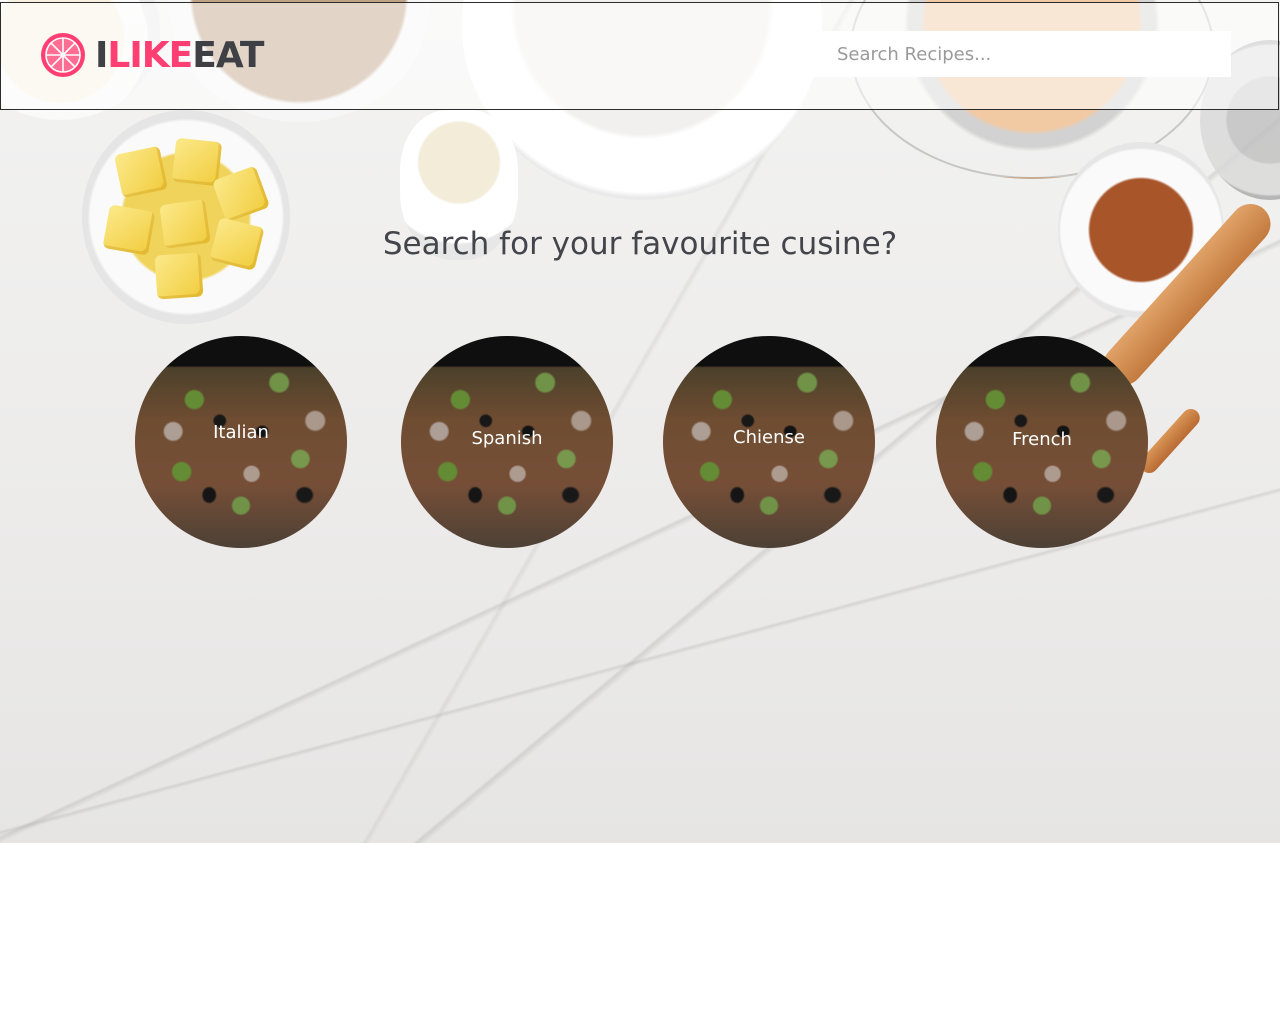 Image resolution: width=1280 pixels, height=1024 pixels. I want to click on cuisine-card-chinese: Chiense, so click(769, 442).